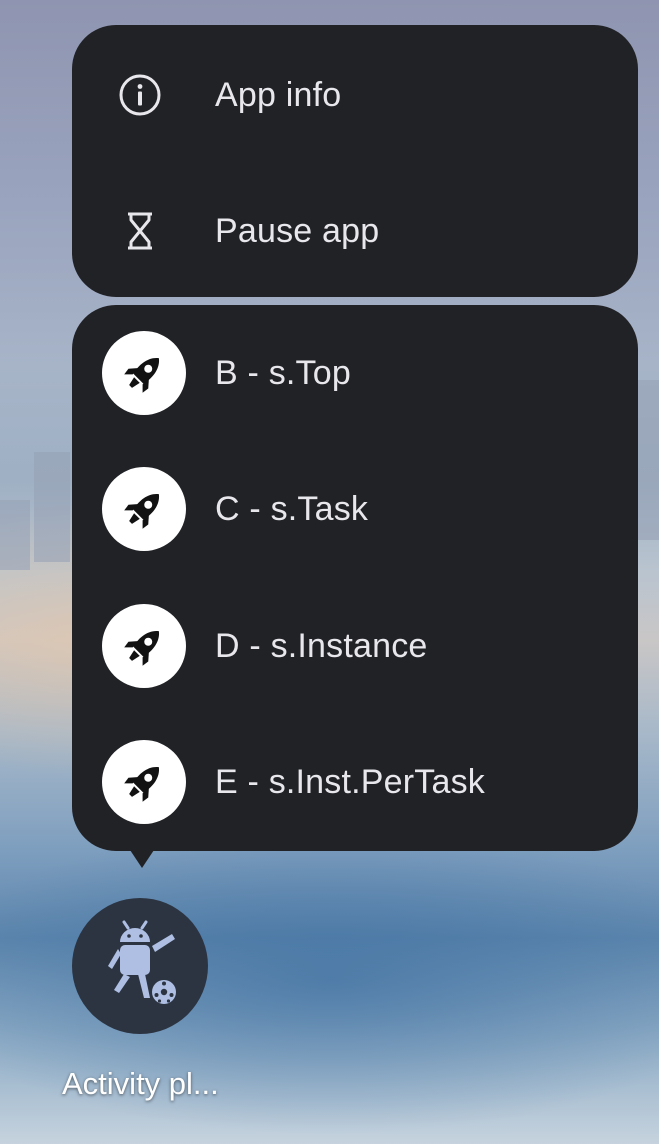  I want to click on shortcut-label: E - s.Inst.PerTask, so click(350, 781).